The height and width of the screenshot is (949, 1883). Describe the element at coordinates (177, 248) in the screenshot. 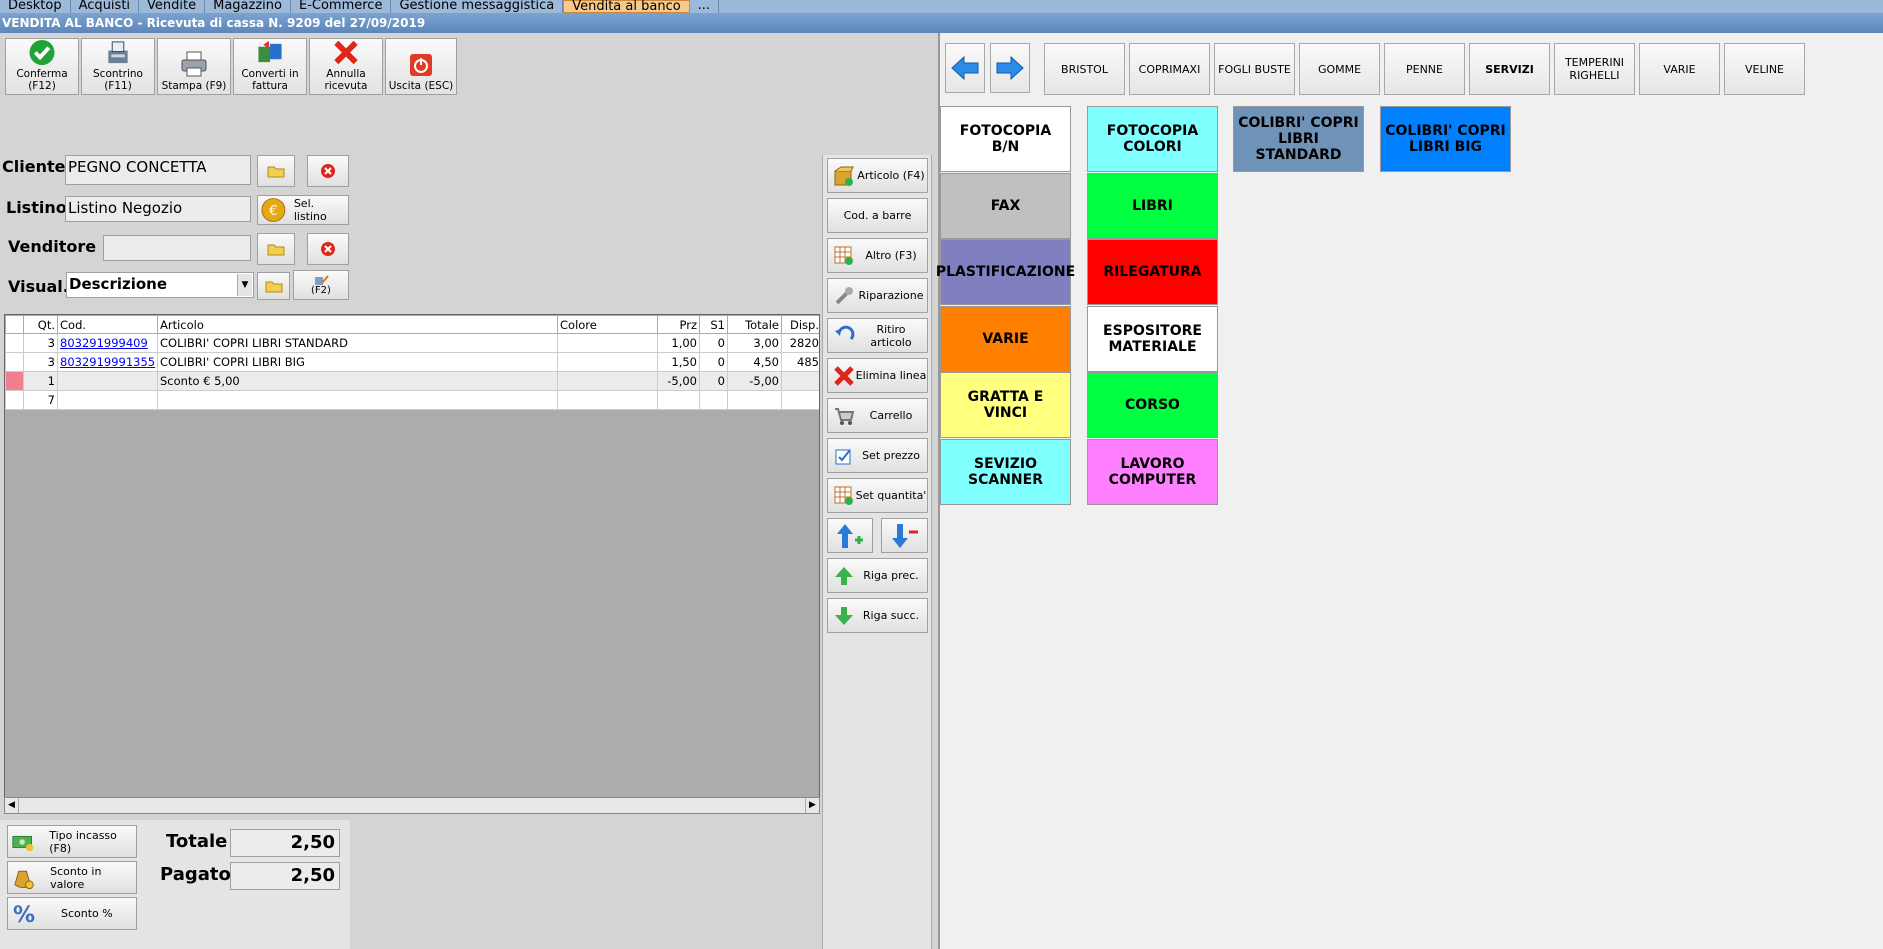

I see `venditore-field` at that location.